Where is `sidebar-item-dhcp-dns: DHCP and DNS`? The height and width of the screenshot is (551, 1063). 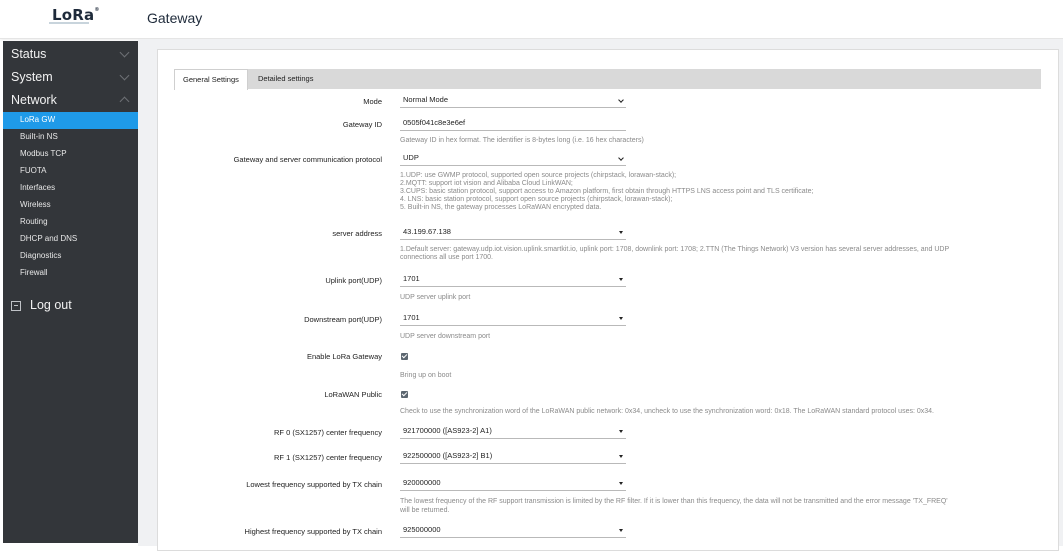 sidebar-item-dhcp-dns: DHCP and DNS is located at coordinates (70, 239).